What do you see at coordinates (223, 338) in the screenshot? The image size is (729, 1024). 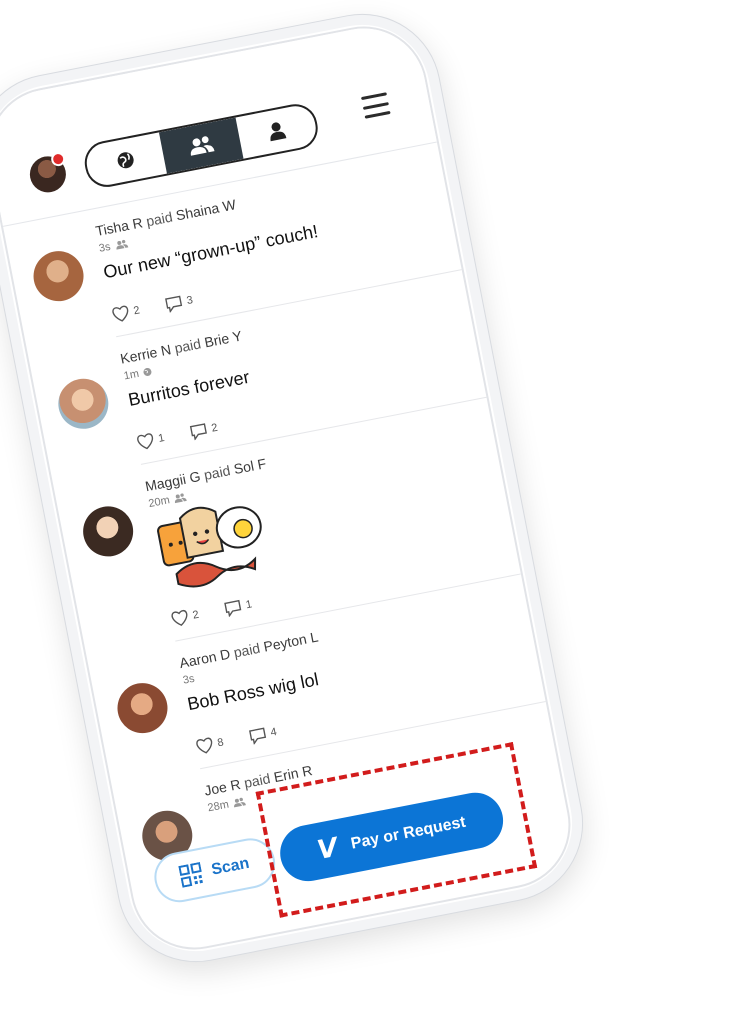 I see `payee-name: Brie Y` at bounding box center [223, 338].